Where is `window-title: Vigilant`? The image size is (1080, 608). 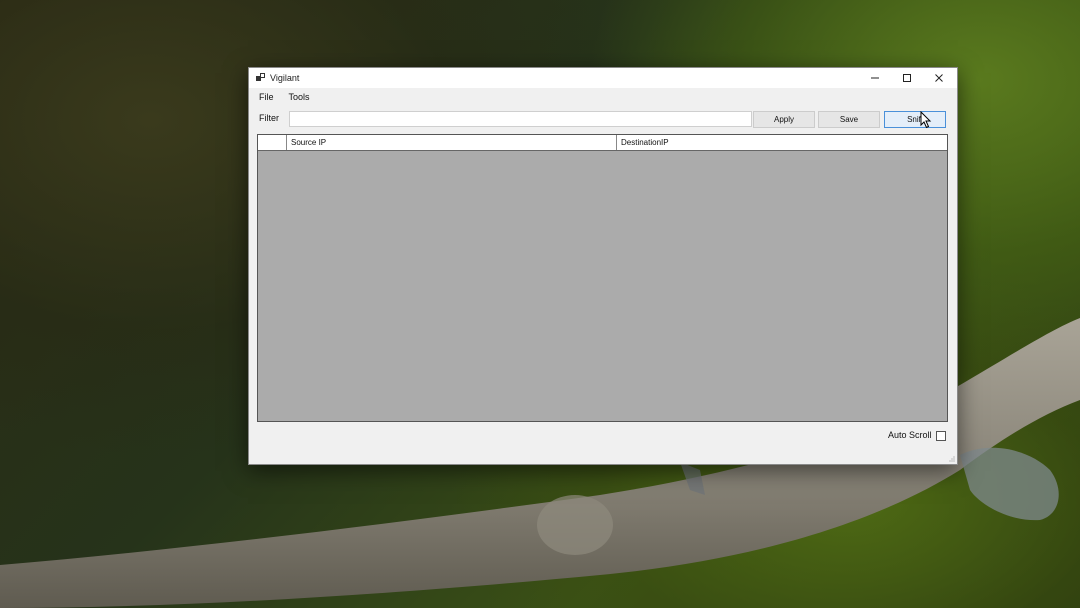
window-title: Vigilant is located at coordinates (285, 78).